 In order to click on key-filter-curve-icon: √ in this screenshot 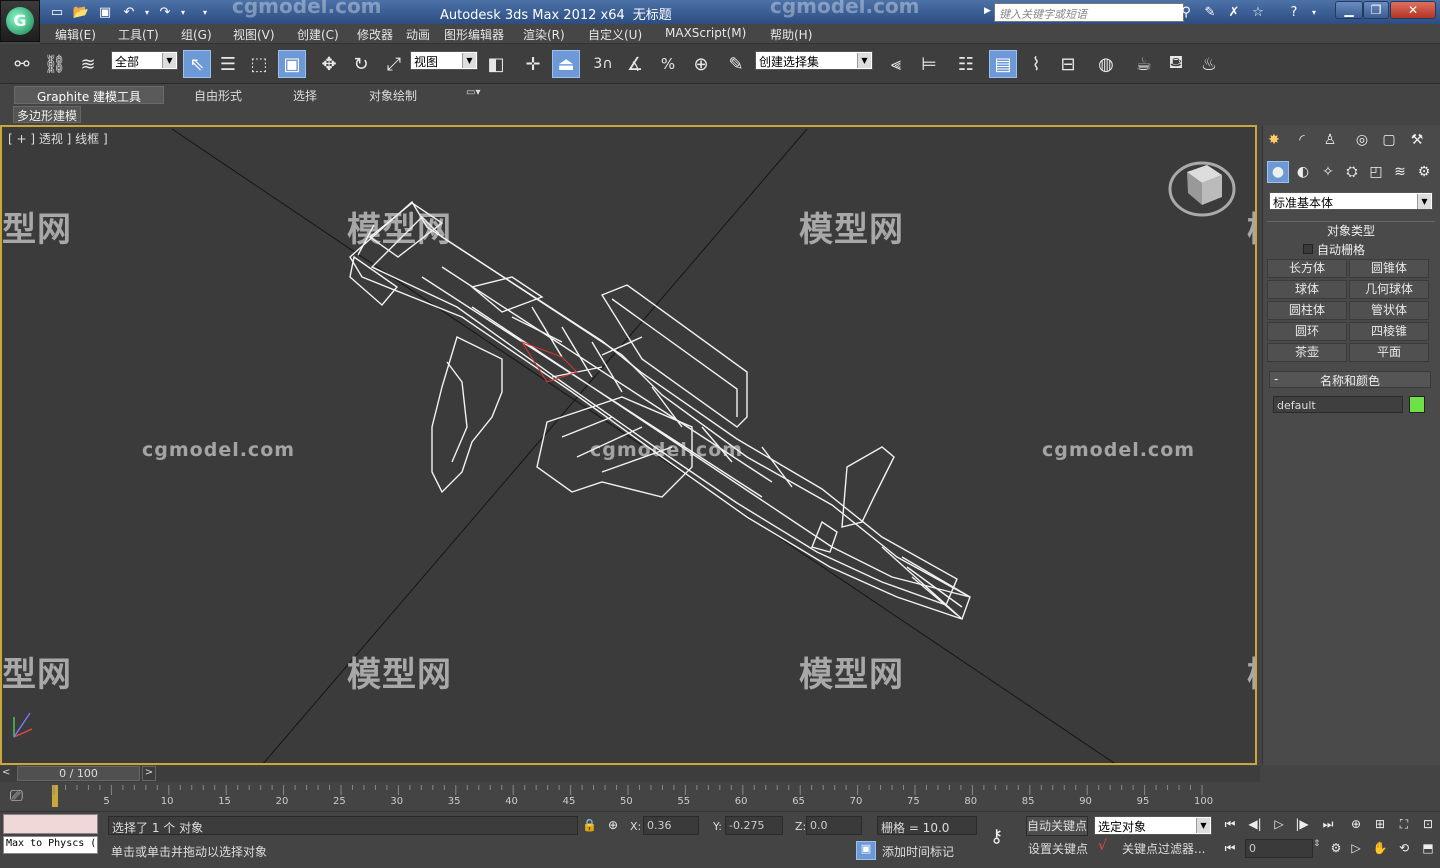, I will do `click(1102, 846)`.